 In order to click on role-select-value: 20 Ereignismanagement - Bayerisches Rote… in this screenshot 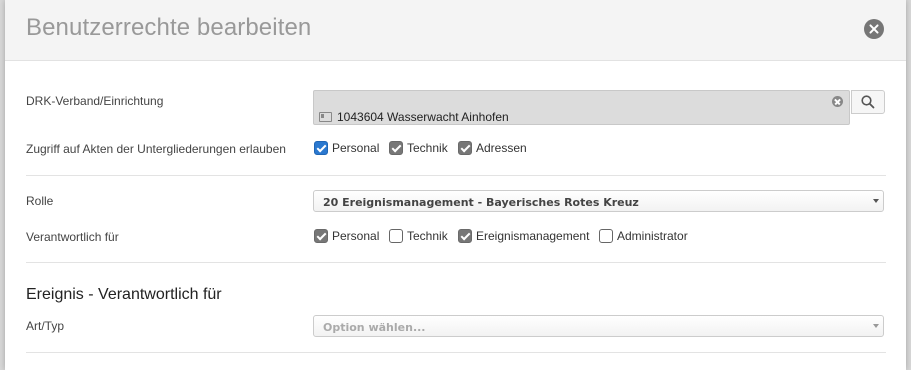, I will do `click(481, 202)`.